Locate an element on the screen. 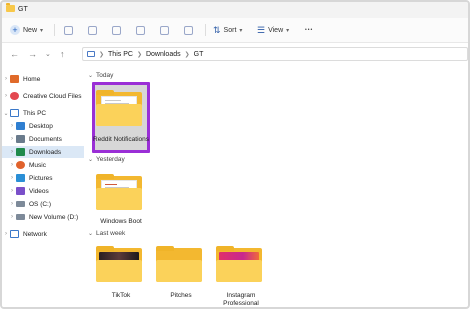  more-icon: ••• is located at coordinates (309, 30).